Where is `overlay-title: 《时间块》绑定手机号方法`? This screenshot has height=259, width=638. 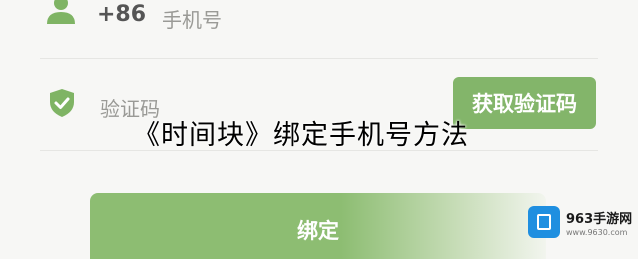
overlay-title: 《时间块》绑定手机号方法 is located at coordinates (301, 135).